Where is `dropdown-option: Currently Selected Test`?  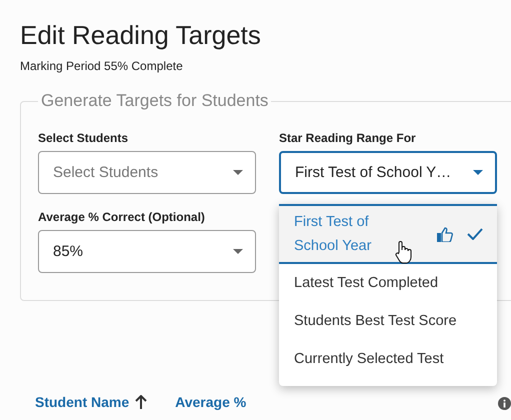
dropdown-option: Currently Selected Test is located at coordinates (388, 359).